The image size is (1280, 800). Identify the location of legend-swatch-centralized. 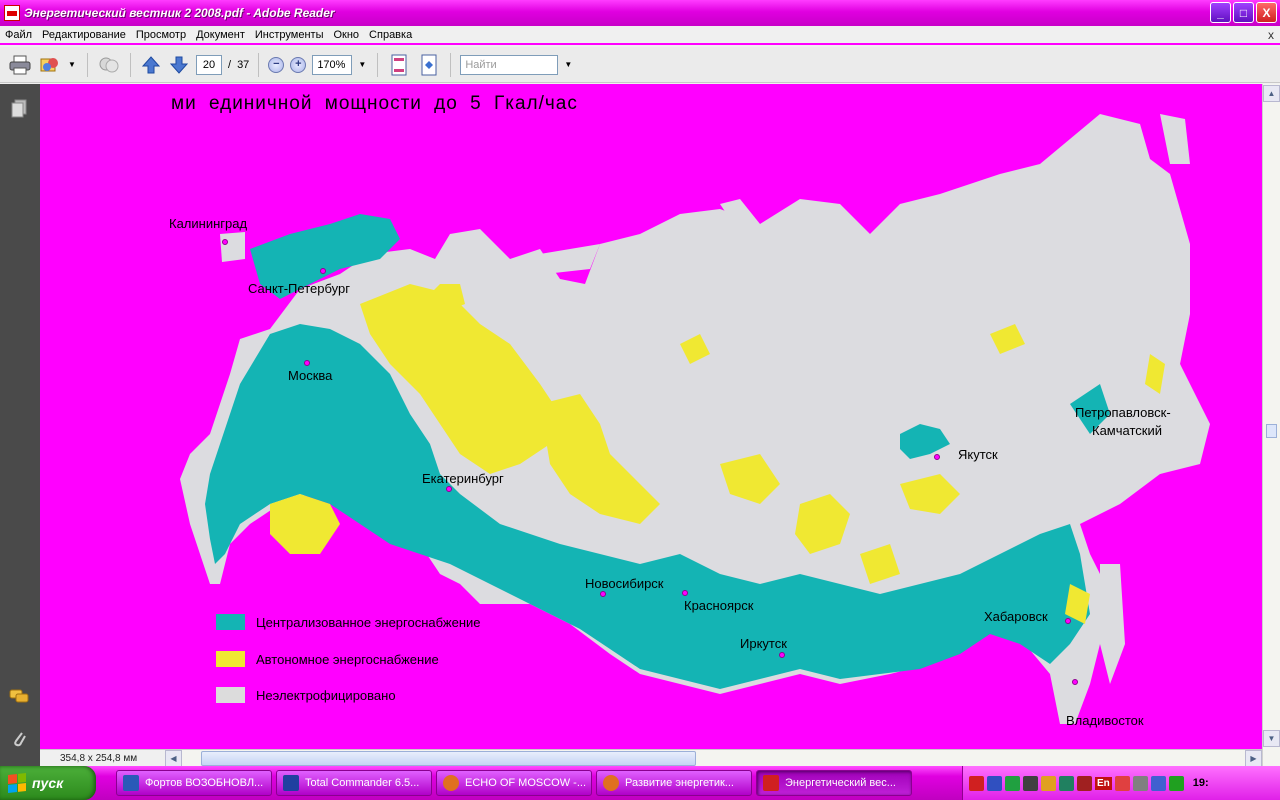
(230, 622).